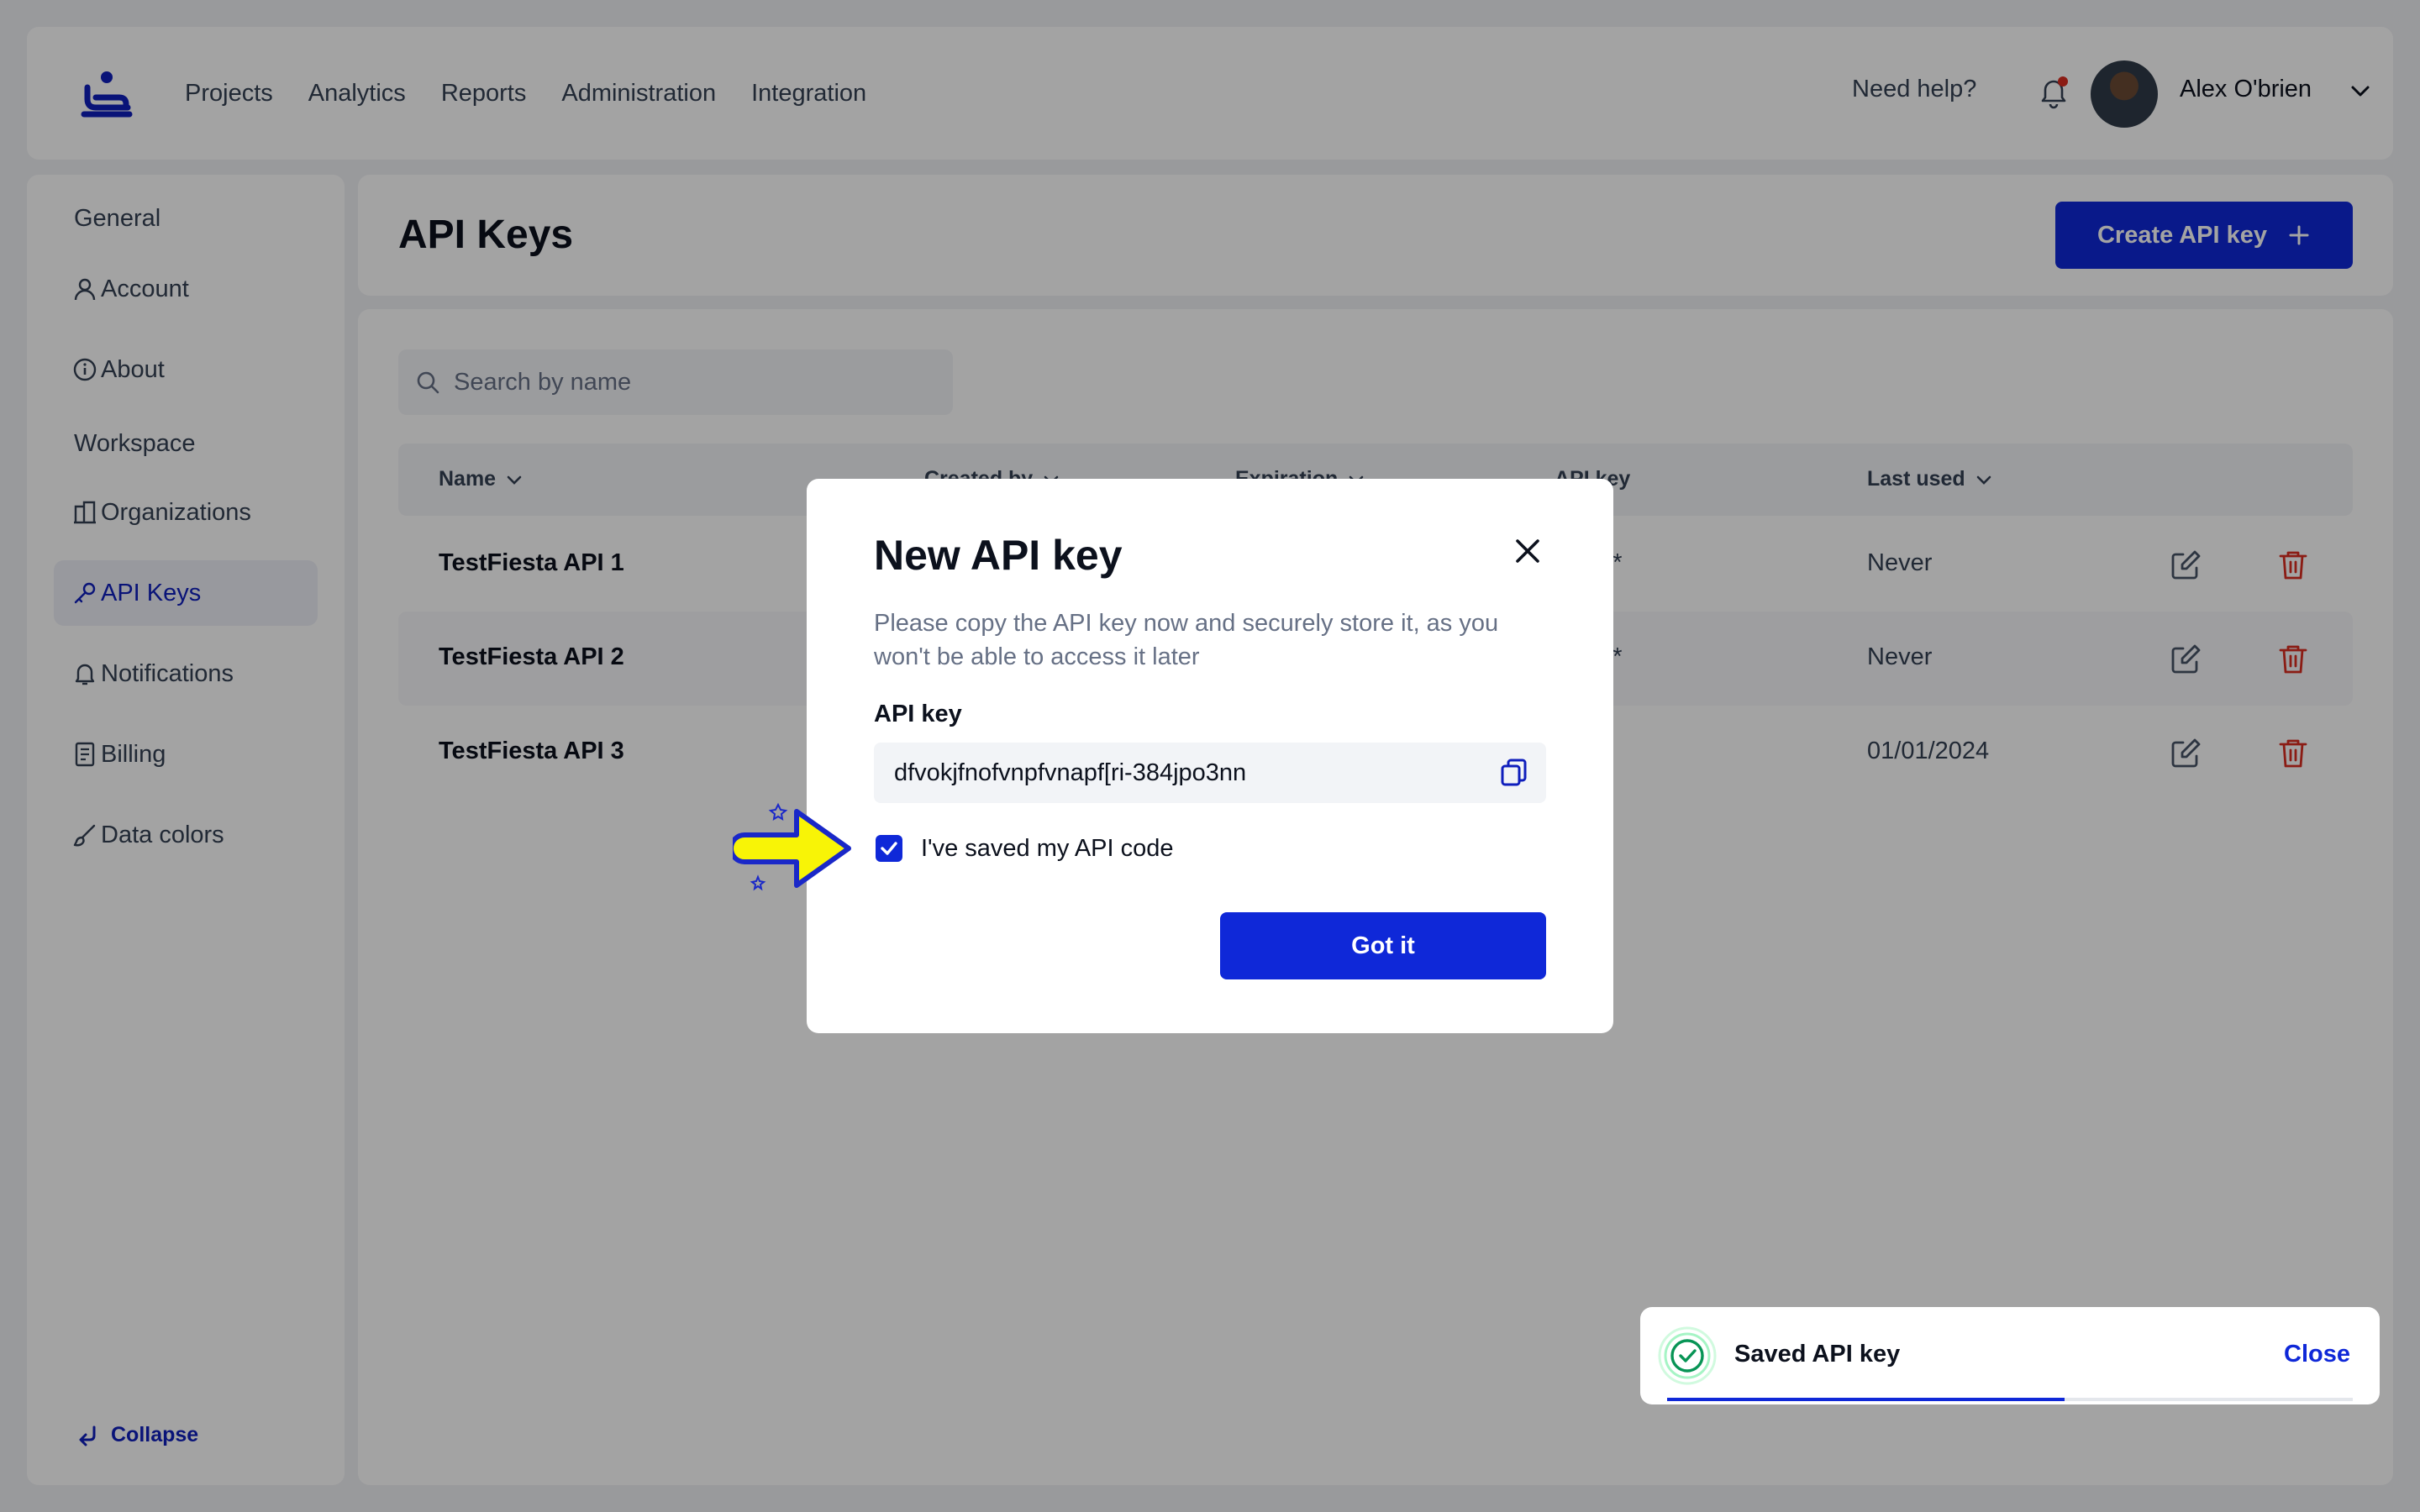 The width and height of the screenshot is (2420, 1512). What do you see at coordinates (792, 846) in the screenshot?
I see `highlight-arrow-icon` at bounding box center [792, 846].